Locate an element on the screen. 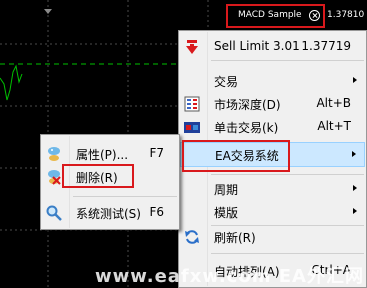  menu-item-label: 模版 is located at coordinates (226, 213).